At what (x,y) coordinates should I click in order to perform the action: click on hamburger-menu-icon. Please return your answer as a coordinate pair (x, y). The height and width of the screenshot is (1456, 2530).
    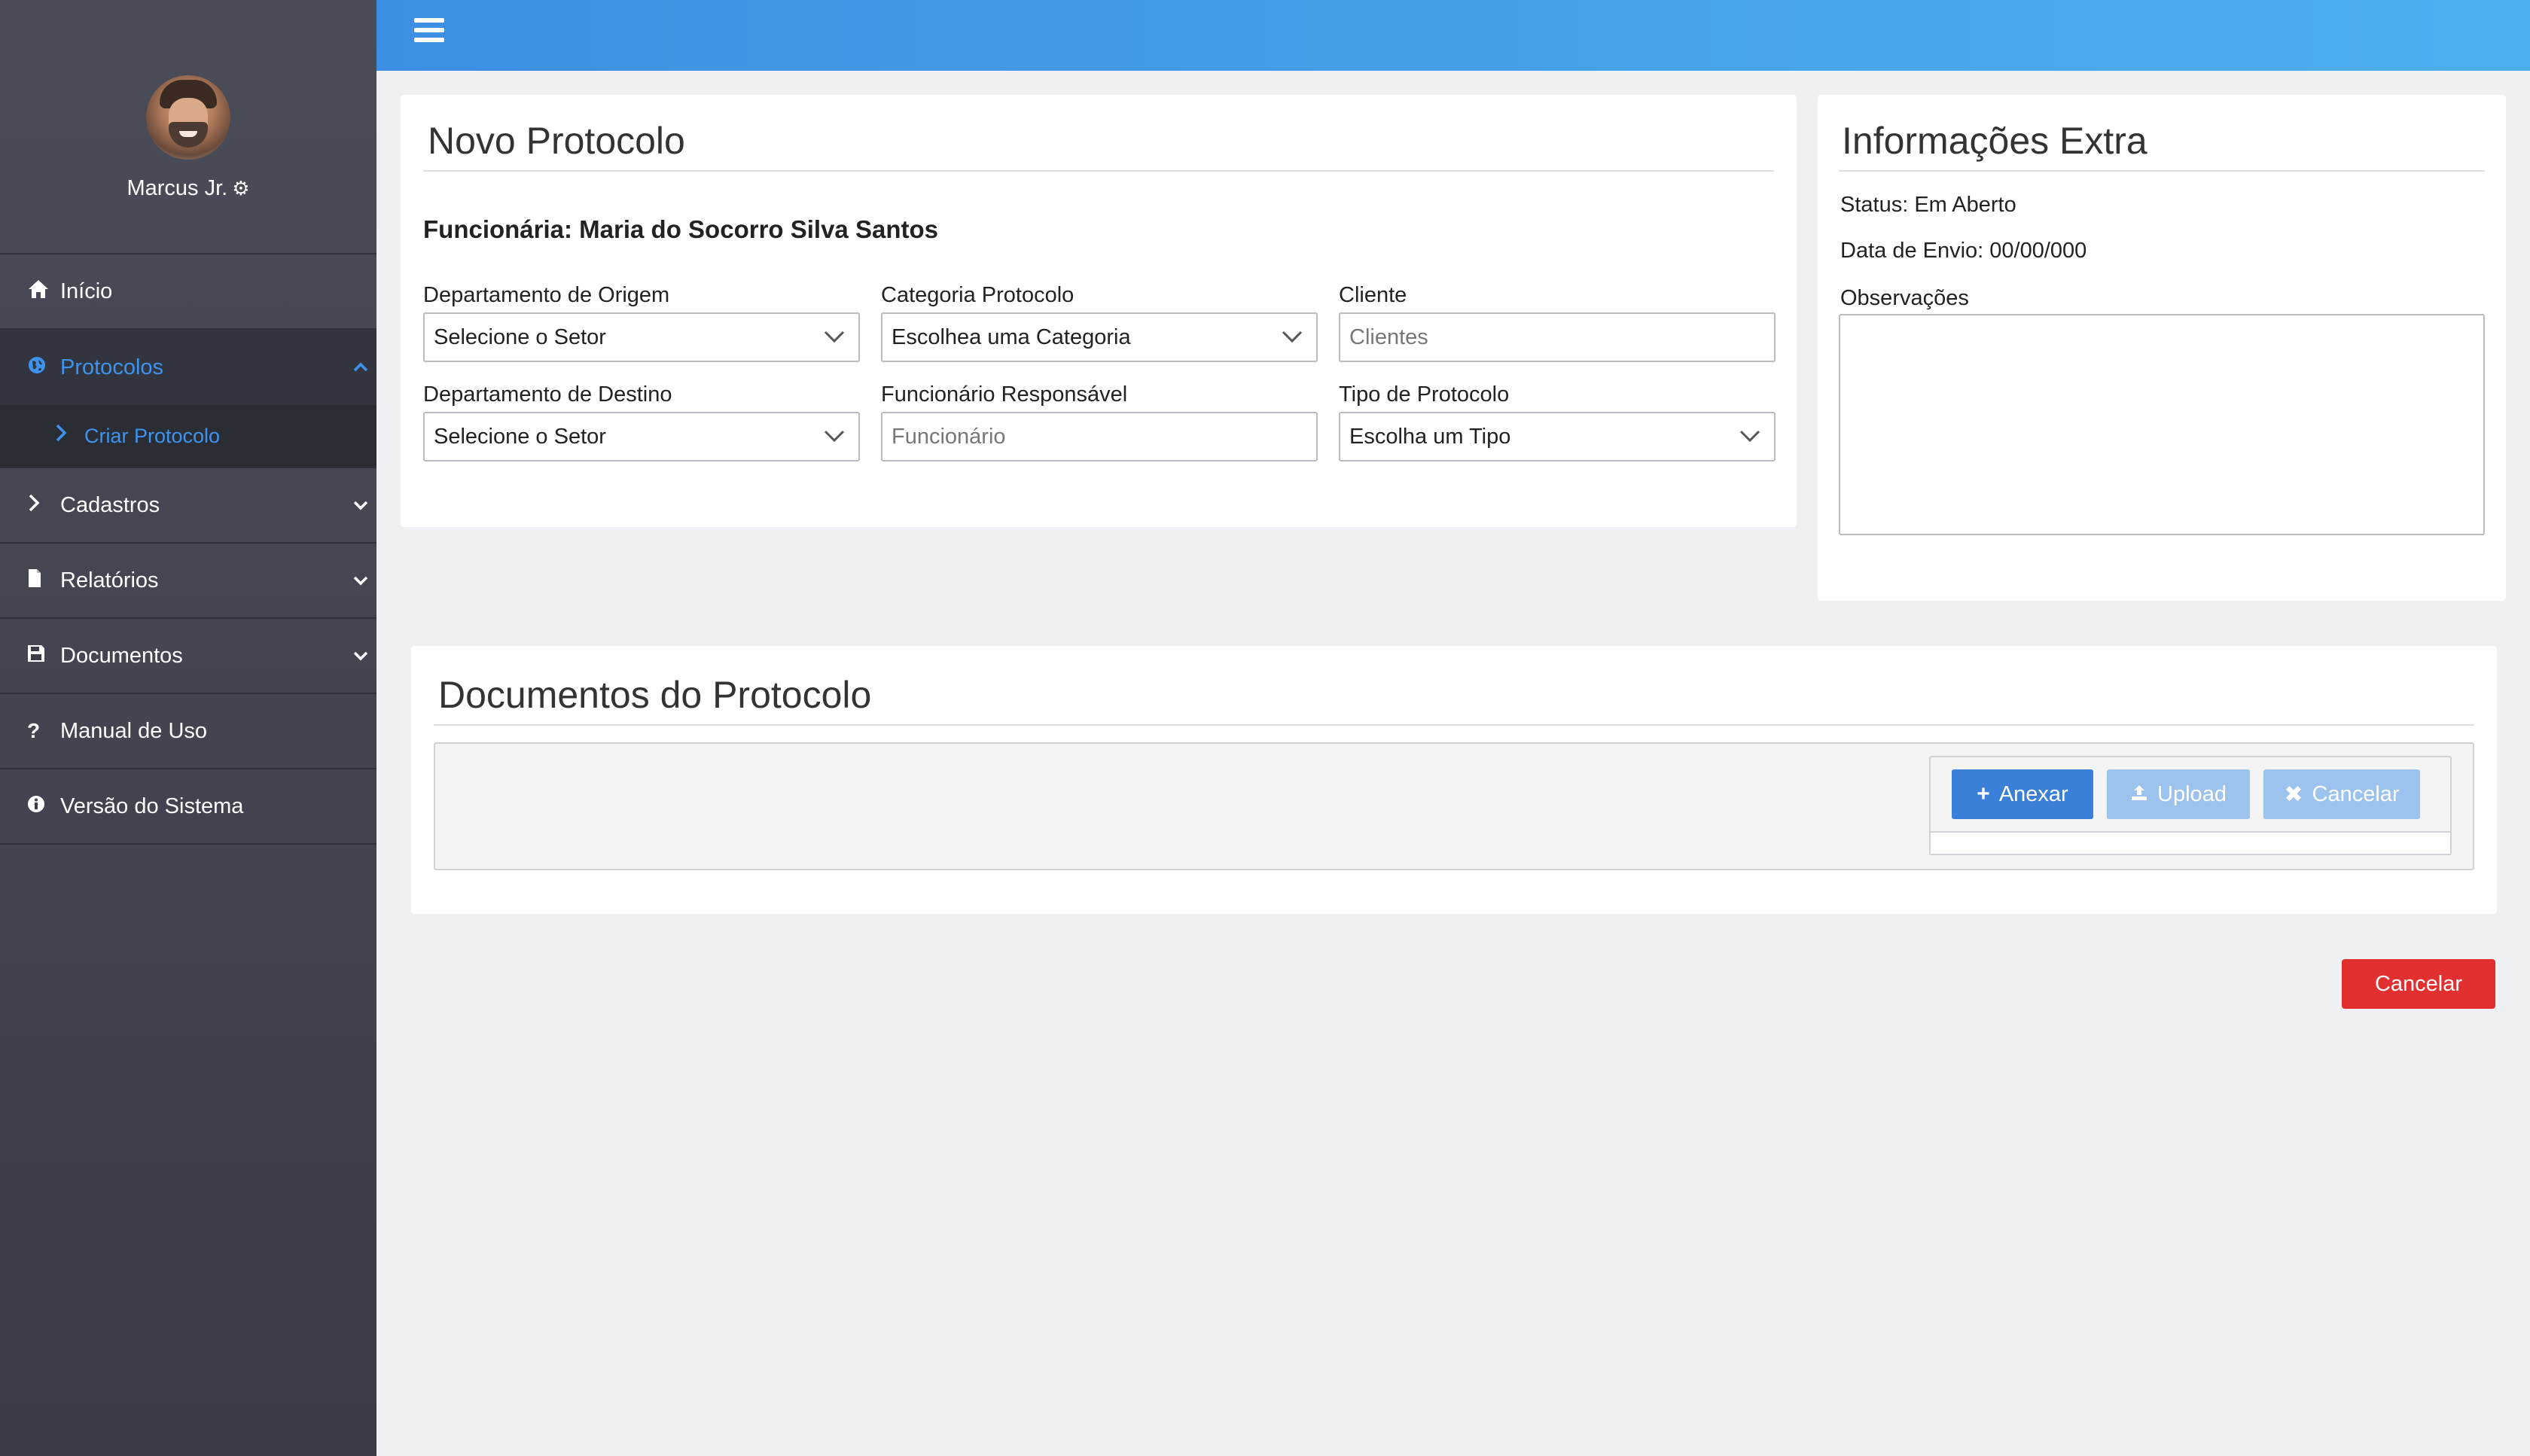
    Looking at the image, I should click on (429, 31).